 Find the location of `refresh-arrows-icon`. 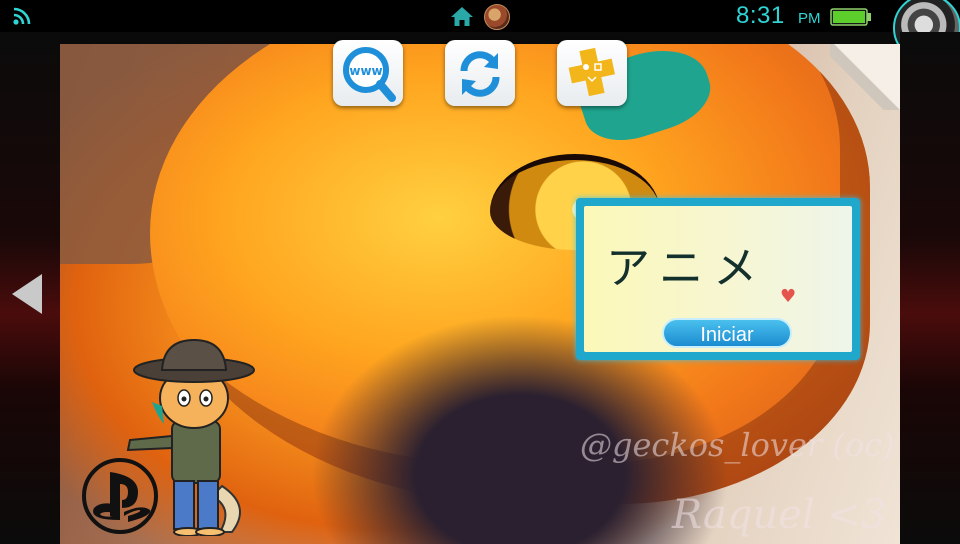

refresh-arrows-icon is located at coordinates (480, 74).